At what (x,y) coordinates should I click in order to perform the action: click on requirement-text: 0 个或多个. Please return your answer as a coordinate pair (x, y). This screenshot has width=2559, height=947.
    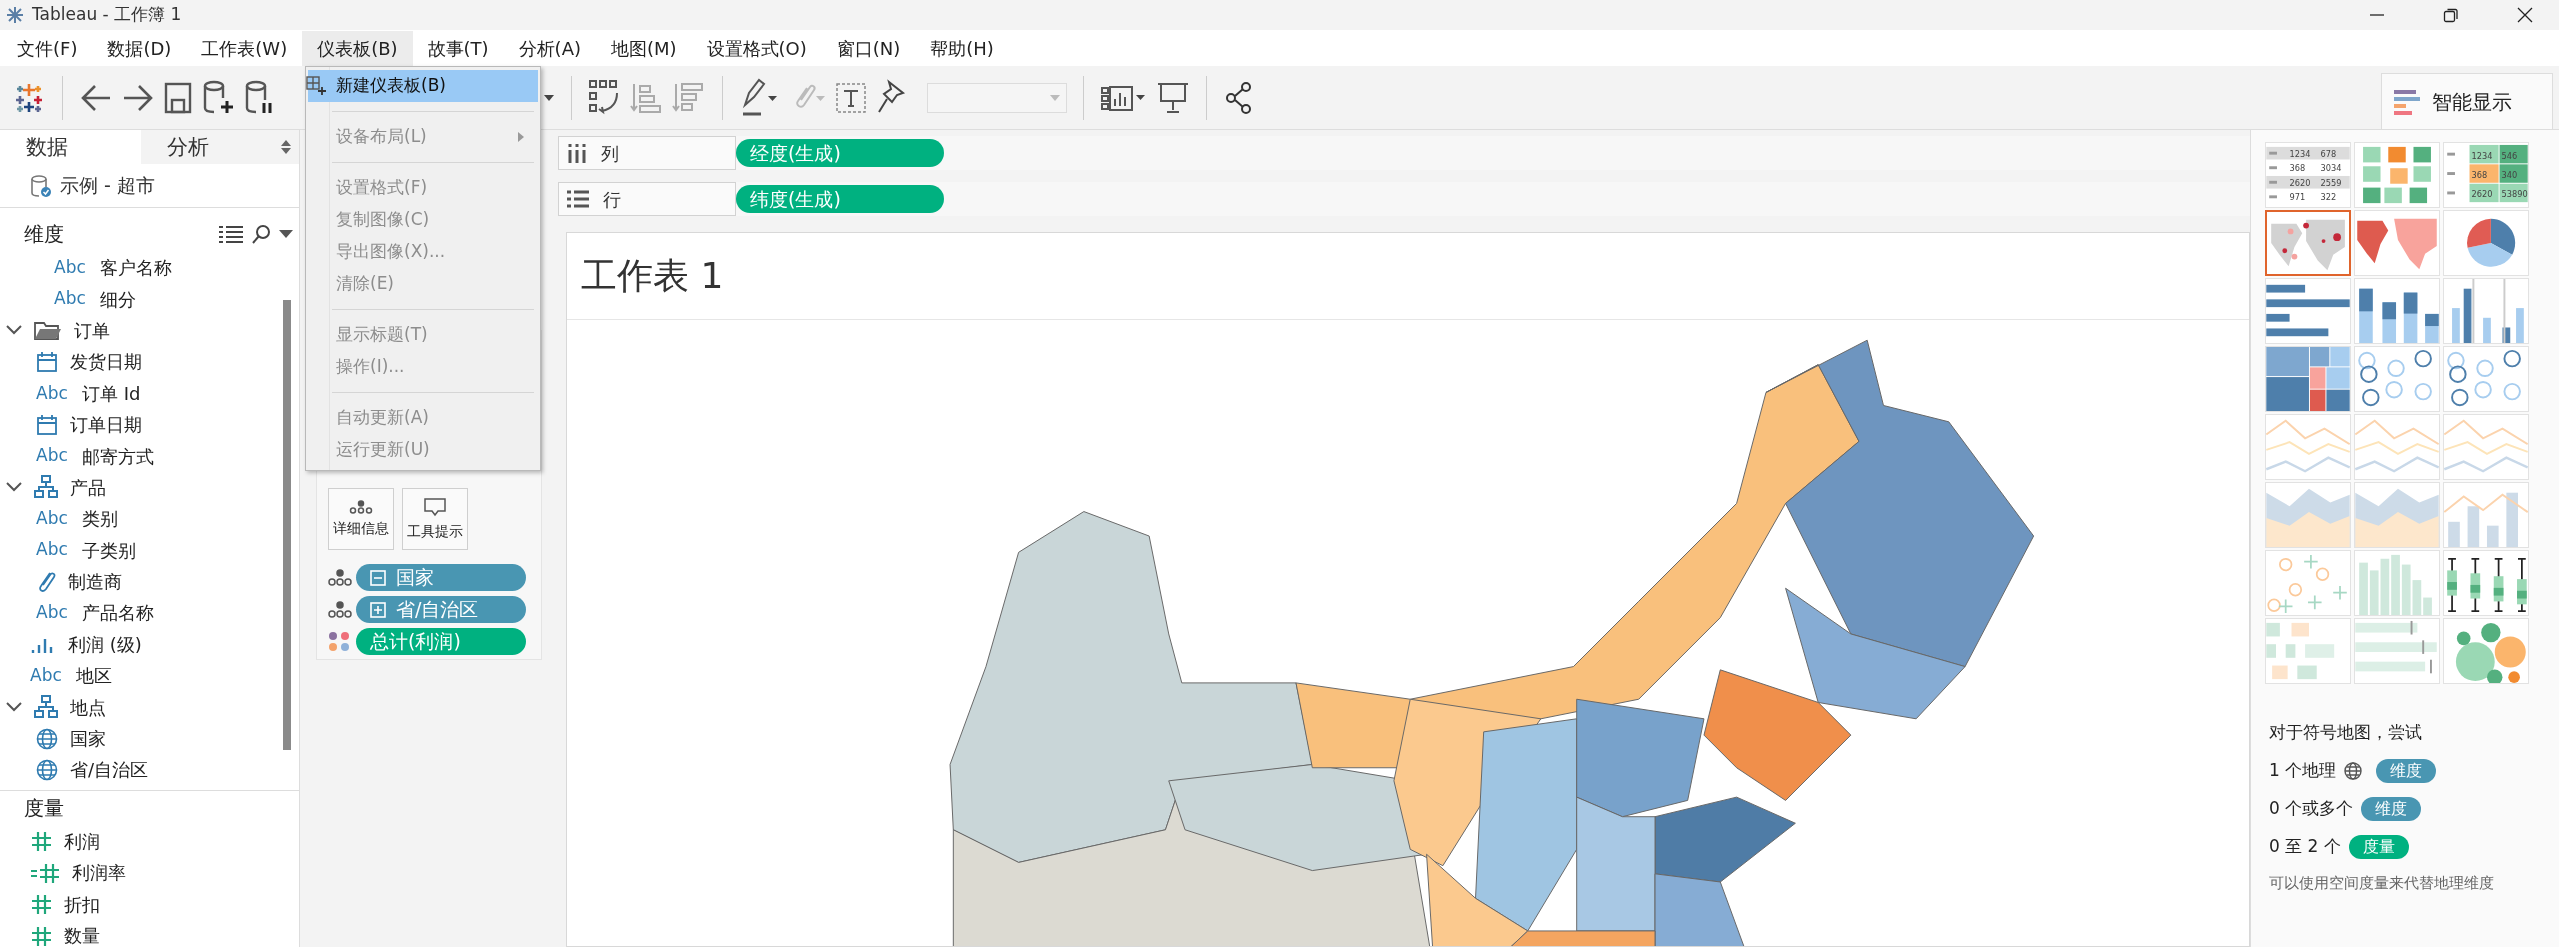
    Looking at the image, I should click on (2311, 809).